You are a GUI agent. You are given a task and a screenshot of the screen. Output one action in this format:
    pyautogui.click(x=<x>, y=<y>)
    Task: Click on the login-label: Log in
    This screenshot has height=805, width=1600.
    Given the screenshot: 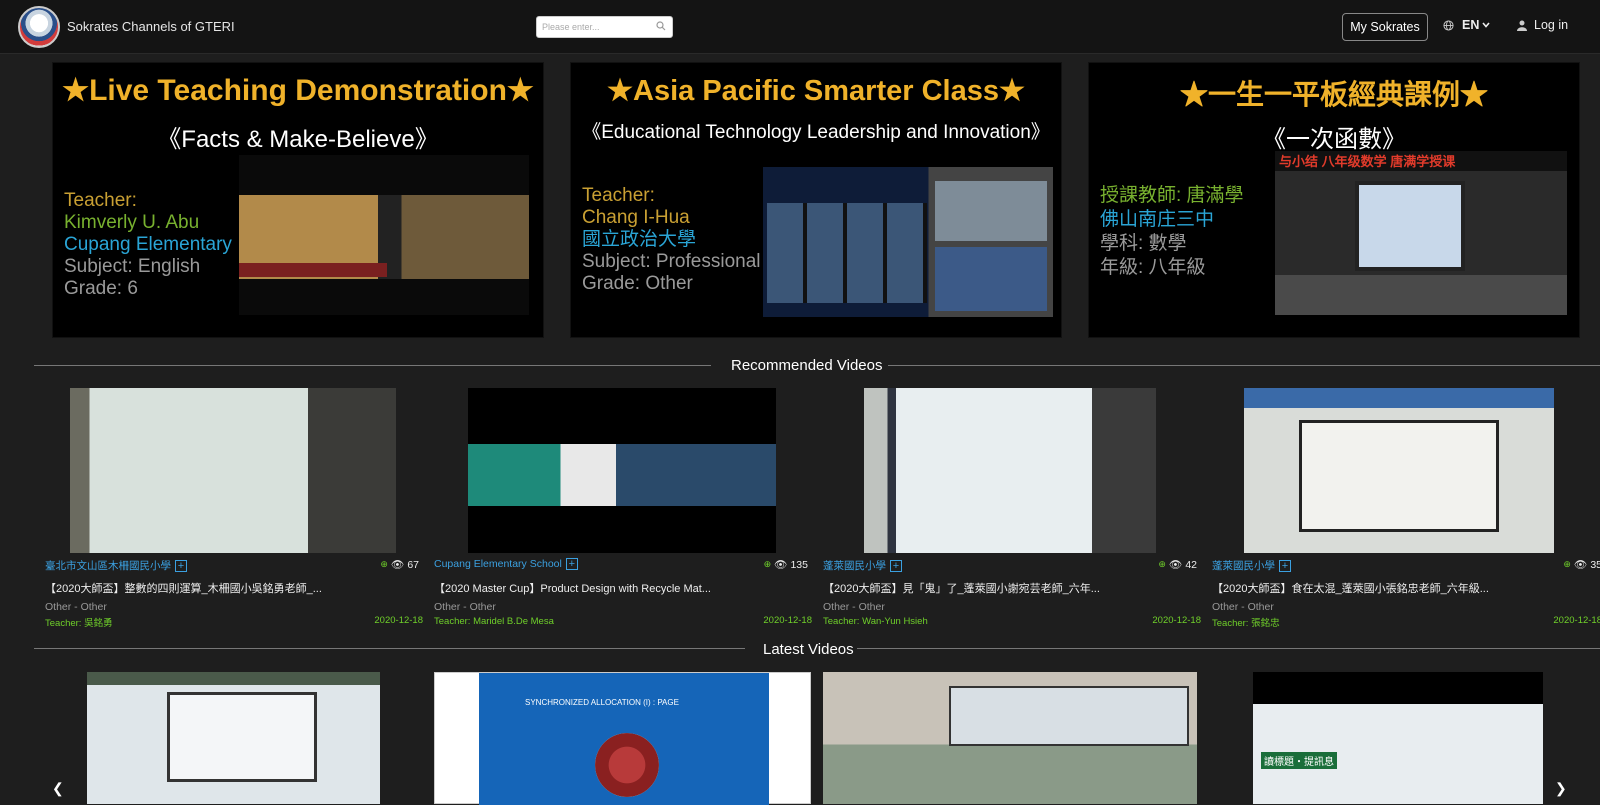 What is the action you would take?
    pyautogui.click(x=1551, y=25)
    